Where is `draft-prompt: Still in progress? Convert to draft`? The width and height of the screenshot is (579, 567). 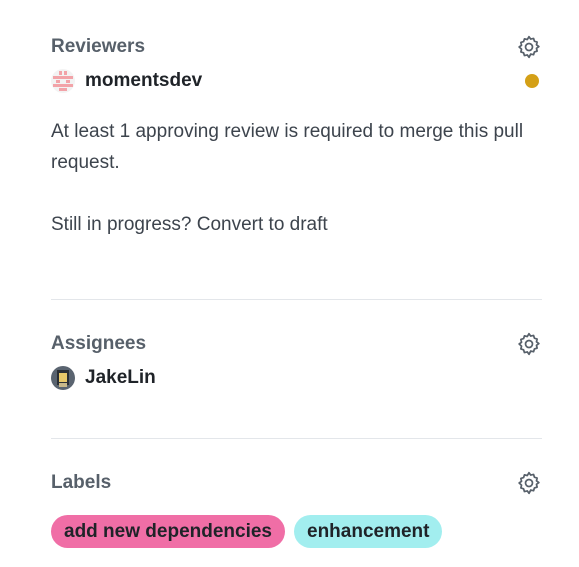 draft-prompt: Still in progress? Convert to draft is located at coordinates (296, 224).